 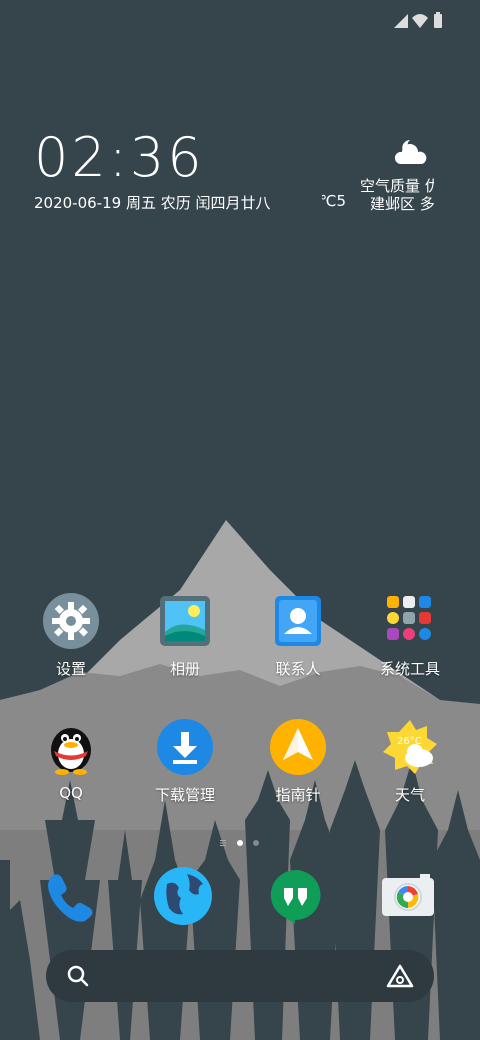 I want to click on app-contacts: 联系人, so click(x=298, y=635).